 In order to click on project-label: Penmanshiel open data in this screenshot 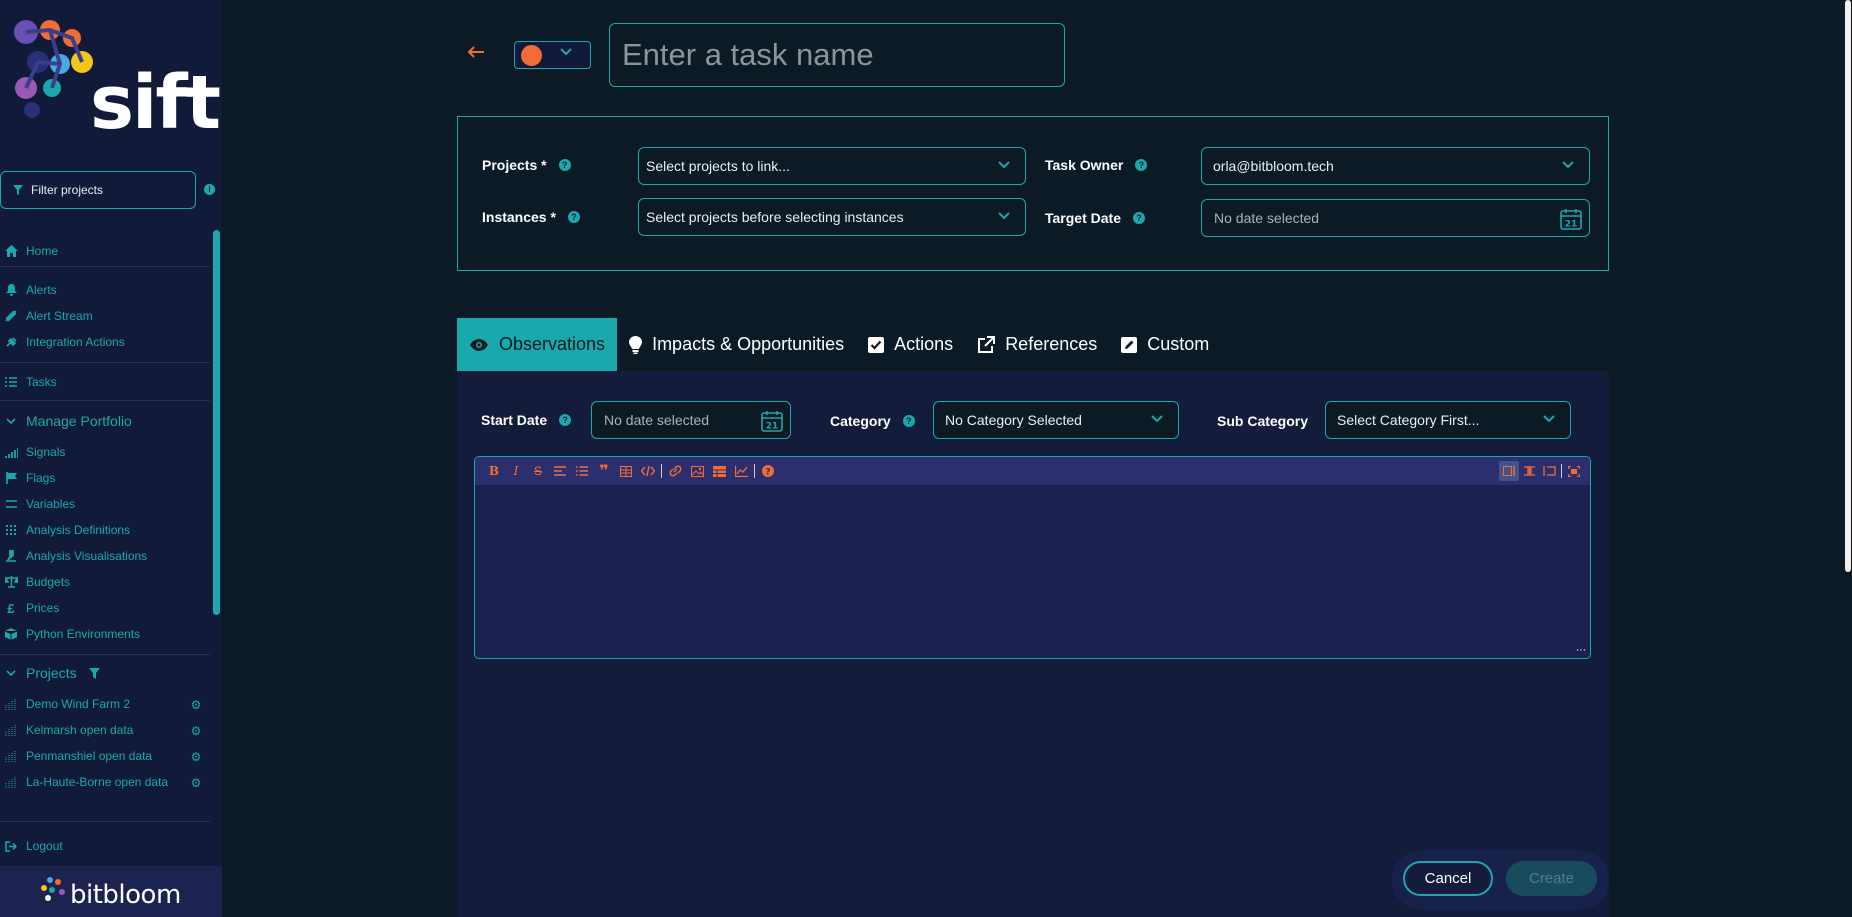, I will do `click(89, 756)`.